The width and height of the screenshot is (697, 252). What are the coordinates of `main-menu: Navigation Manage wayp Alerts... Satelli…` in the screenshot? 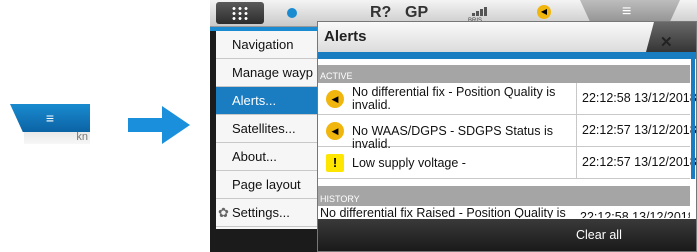 It's located at (269, 130).